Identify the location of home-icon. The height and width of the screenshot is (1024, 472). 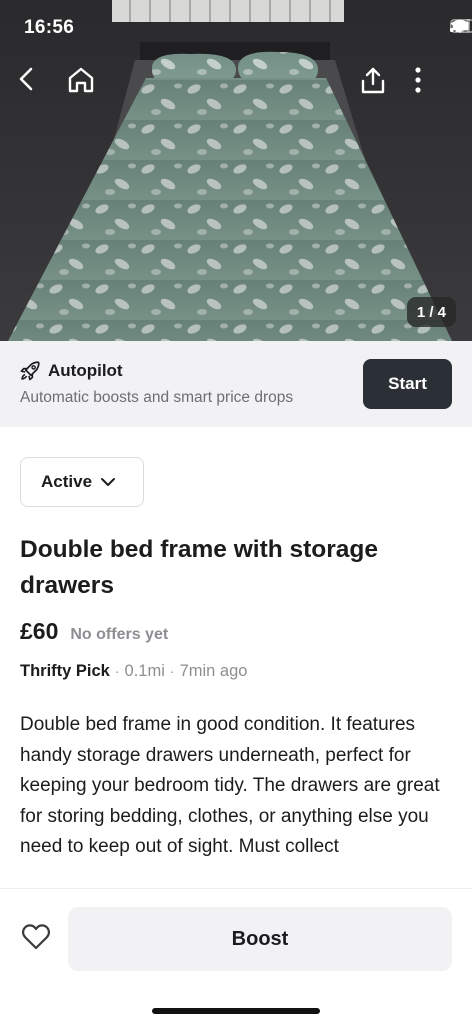
(81, 80).